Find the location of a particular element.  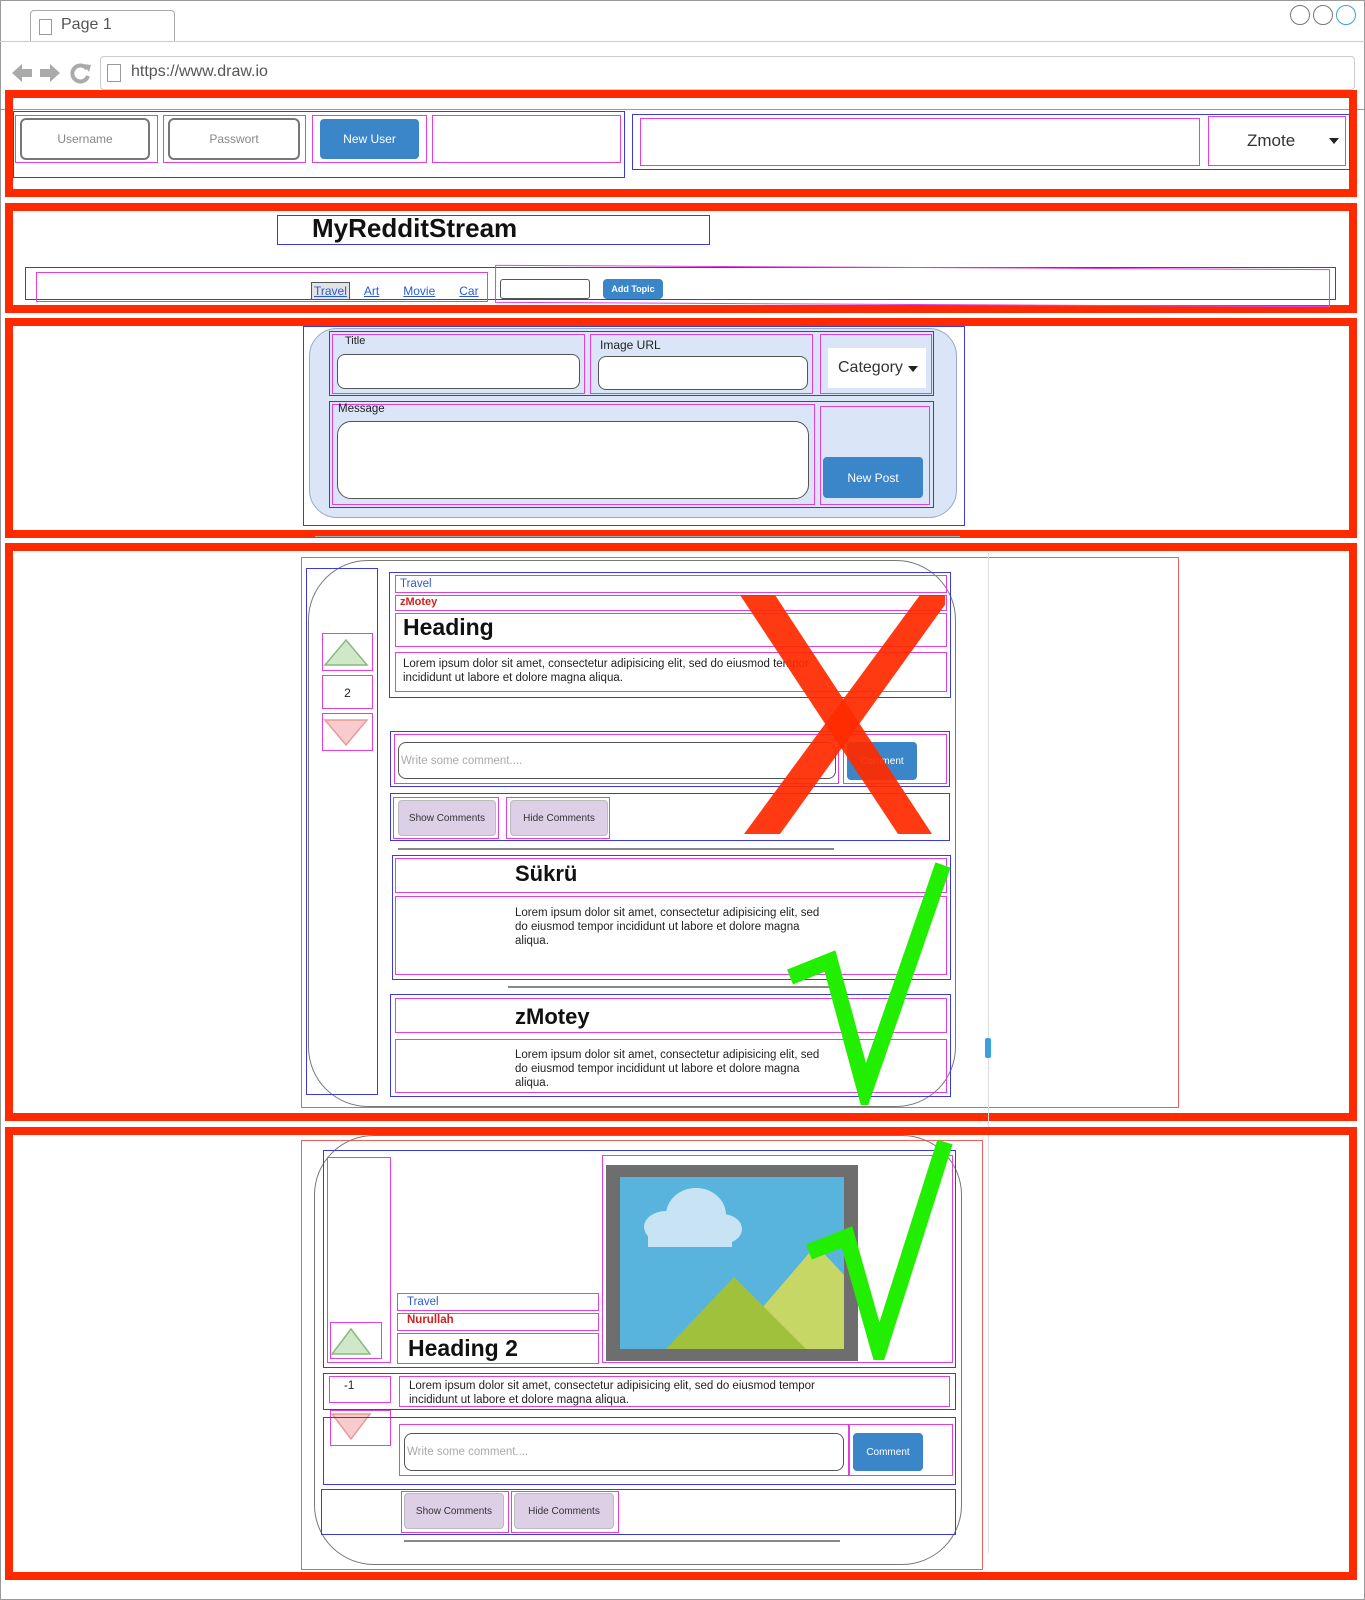

comment-2-author: zMotey is located at coordinates (552, 1016).